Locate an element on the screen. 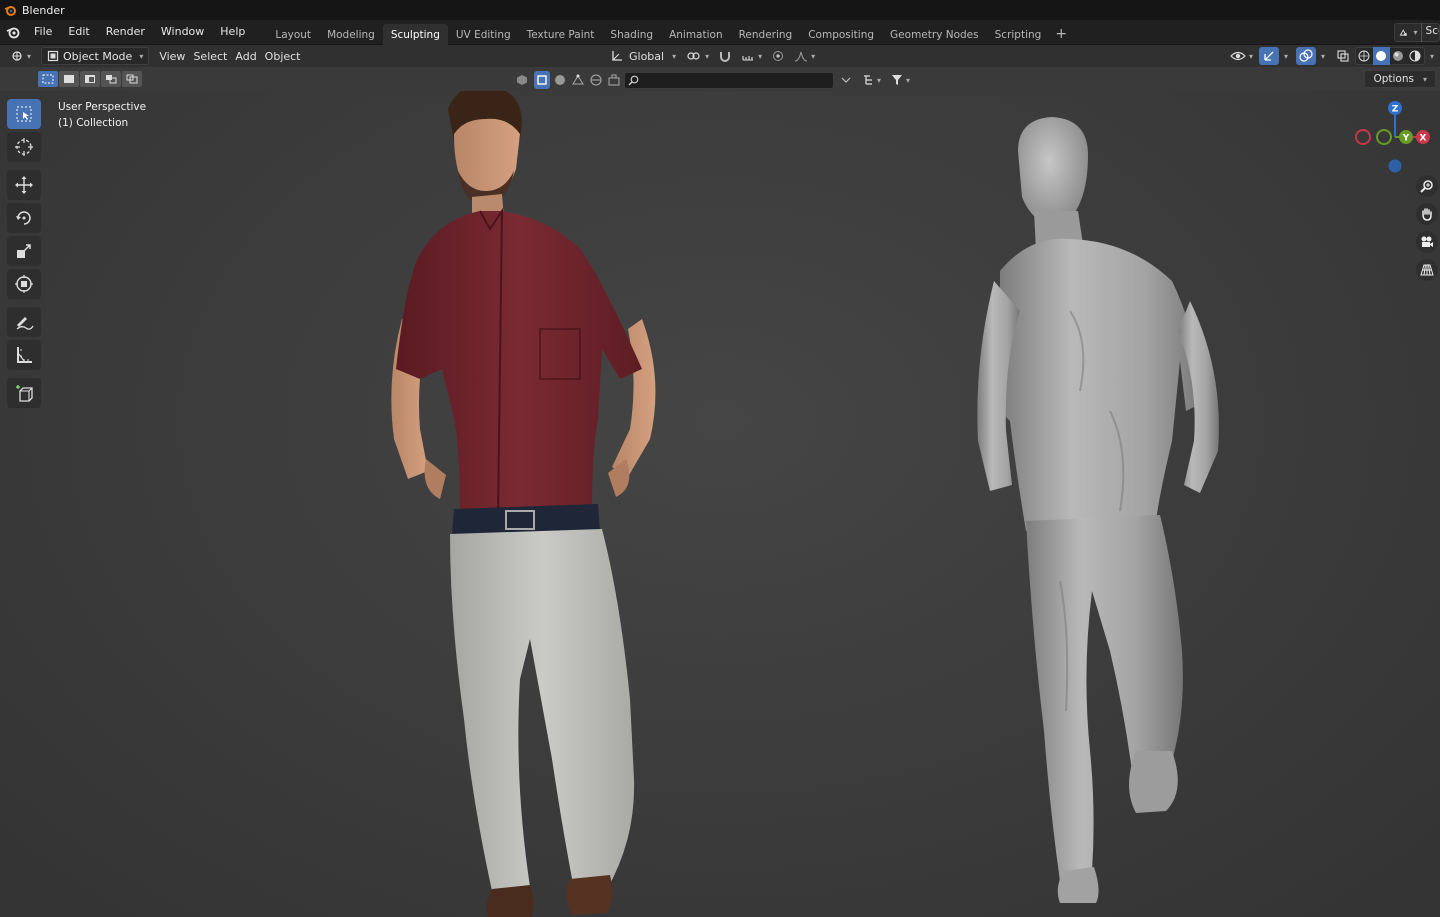 Image resolution: width=1440 pixels, height=917 pixels. camera-view-button is located at coordinates (1427, 242).